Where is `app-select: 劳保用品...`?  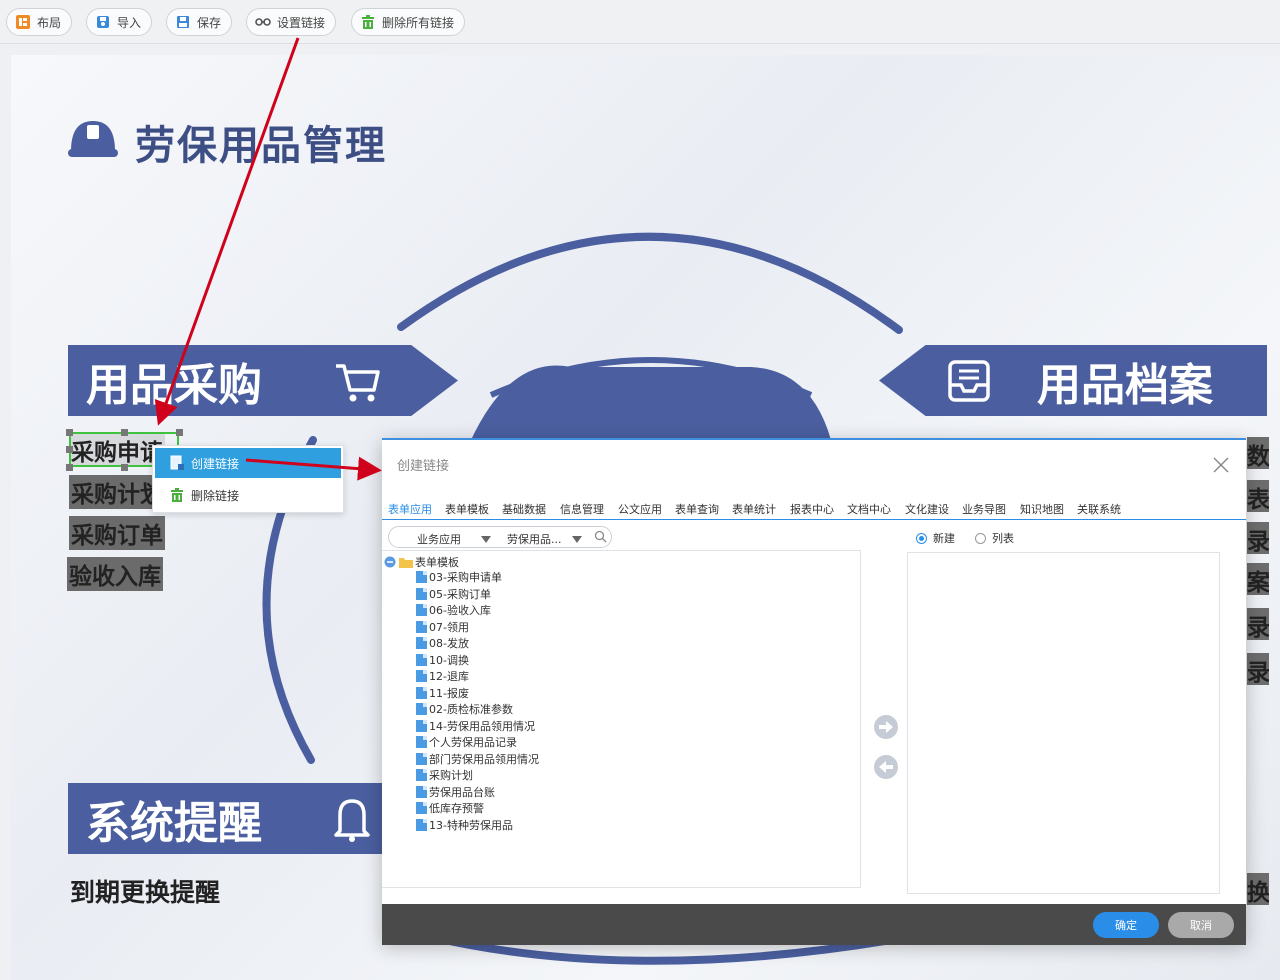
app-select: 劳保用品... is located at coordinates (534, 539).